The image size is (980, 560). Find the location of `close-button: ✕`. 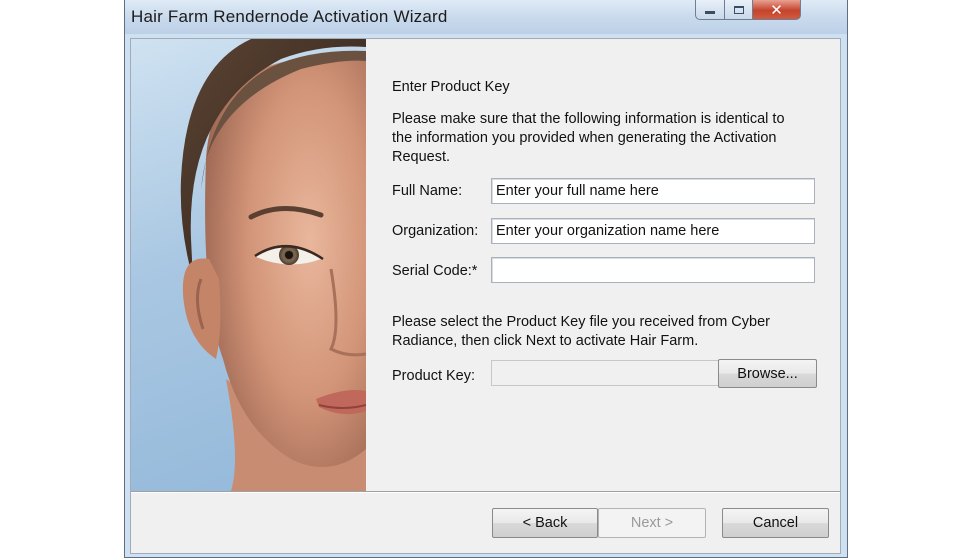

close-button: ✕ is located at coordinates (777, 10).